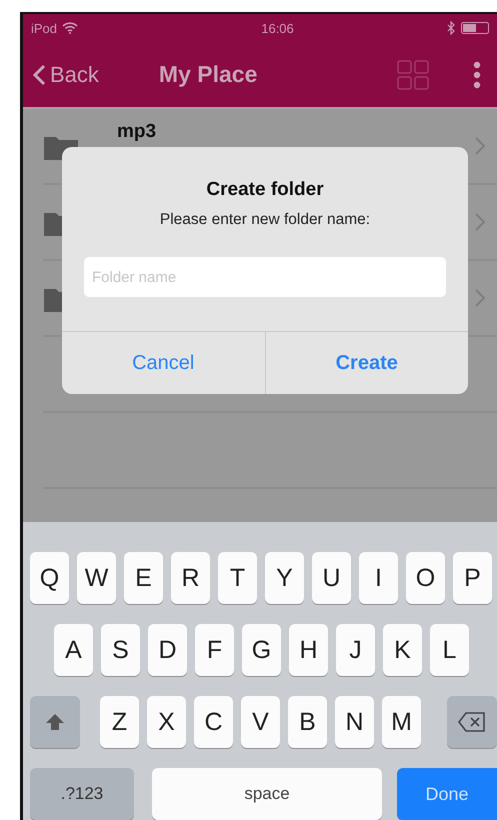 The width and height of the screenshot is (497, 820). I want to click on keyboard-key: H, so click(308, 650).